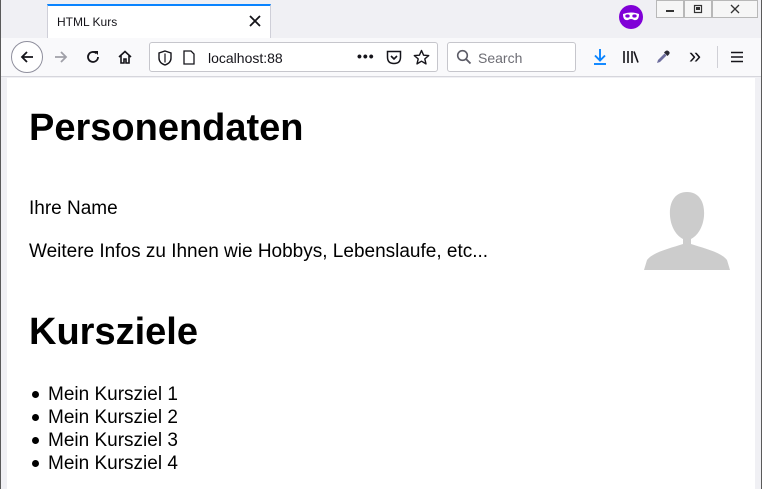 Image resolution: width=762 pixels, height=489 pixels. I want to click on page-title-goals: Kursziele, so click(113, 332).